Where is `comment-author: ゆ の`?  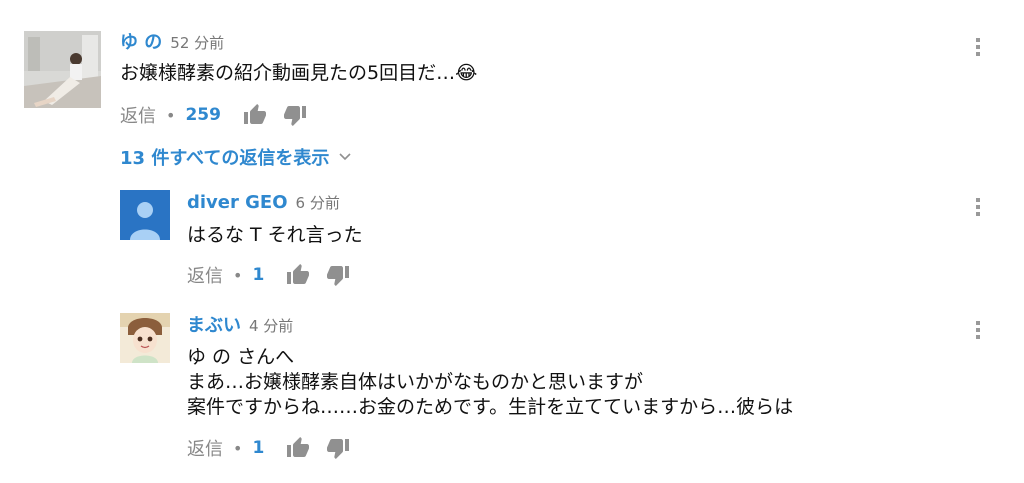 comment-author: ゆ の is located at coordinates (141, 42).